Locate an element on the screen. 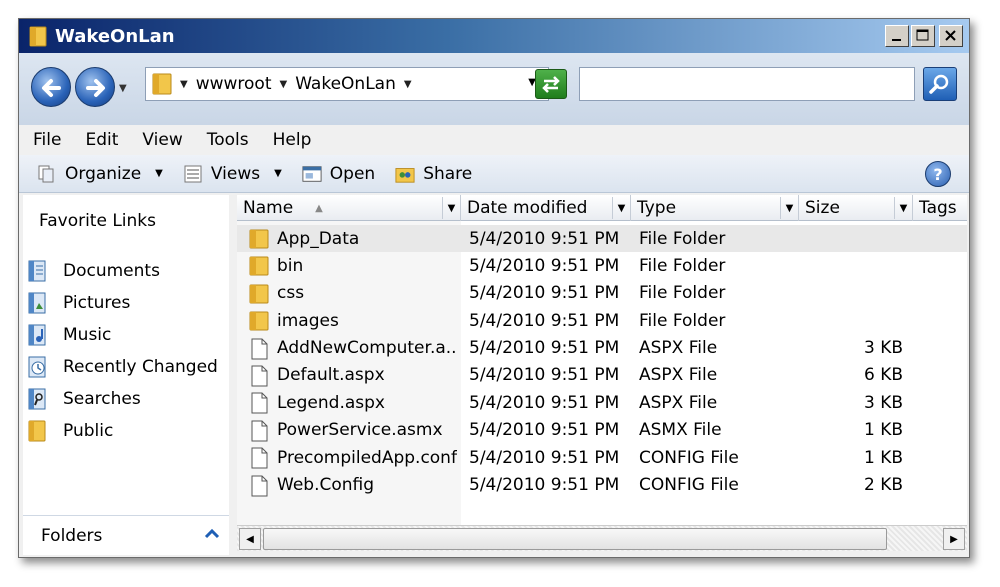 The width and height of the screenshot is (1000, 587). refresh-button is located at coordinates (551, 84).